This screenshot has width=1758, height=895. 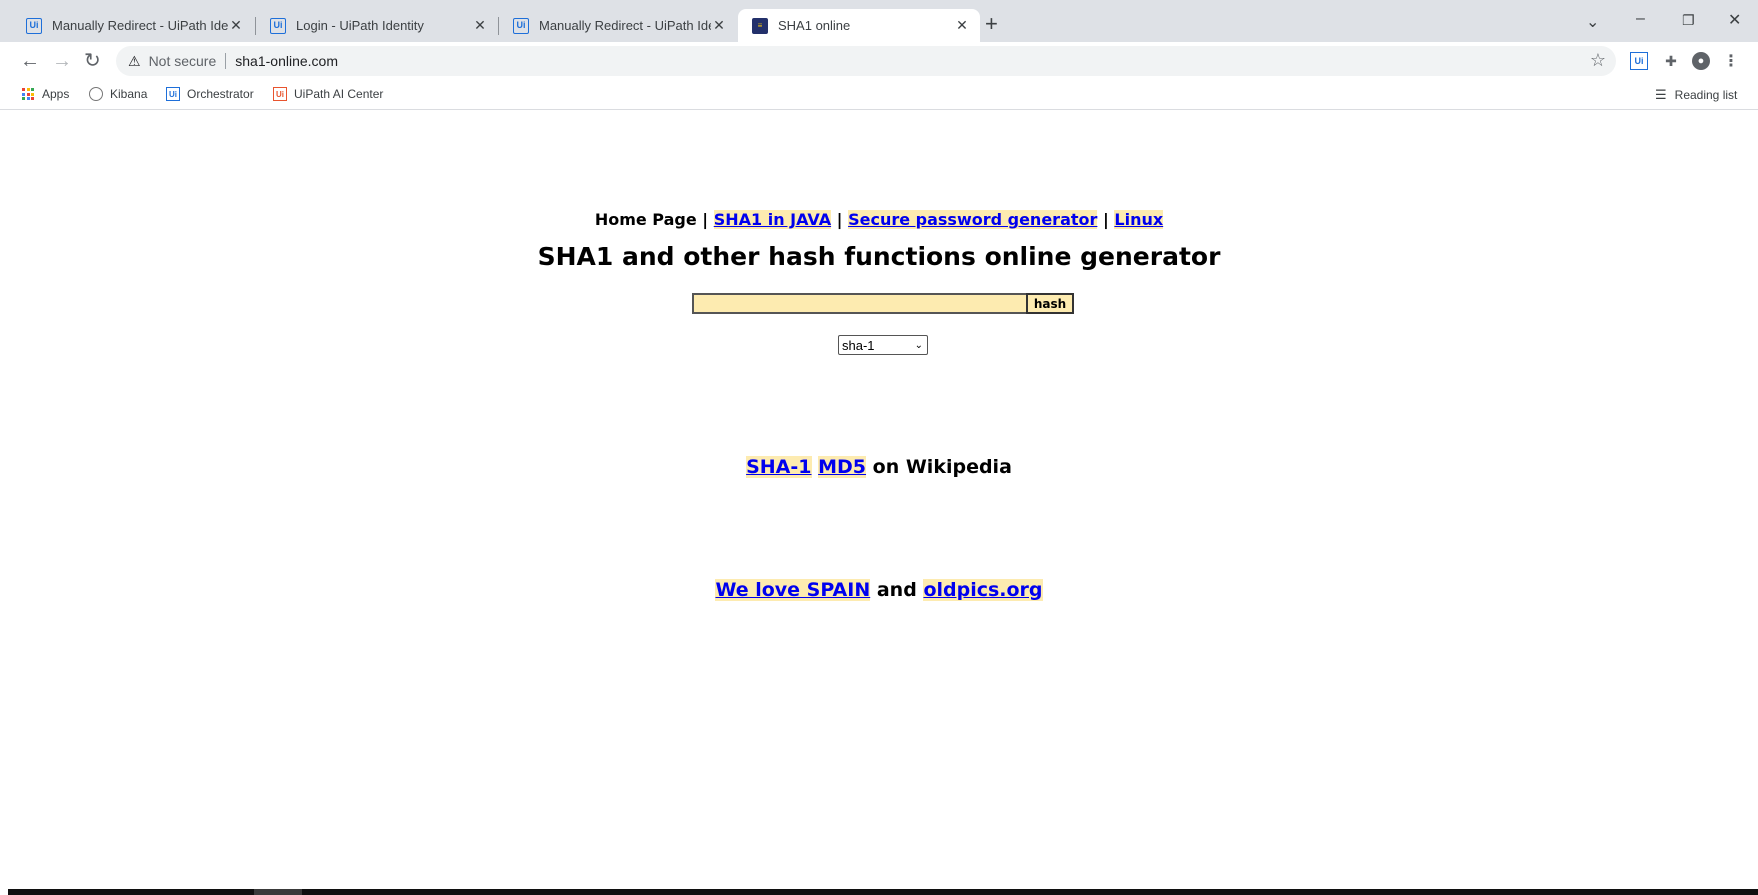 What do you see at coordinates (278, 892) in the screenshot?
I see `taskbar-active-app` at bounding box center [278, 892].